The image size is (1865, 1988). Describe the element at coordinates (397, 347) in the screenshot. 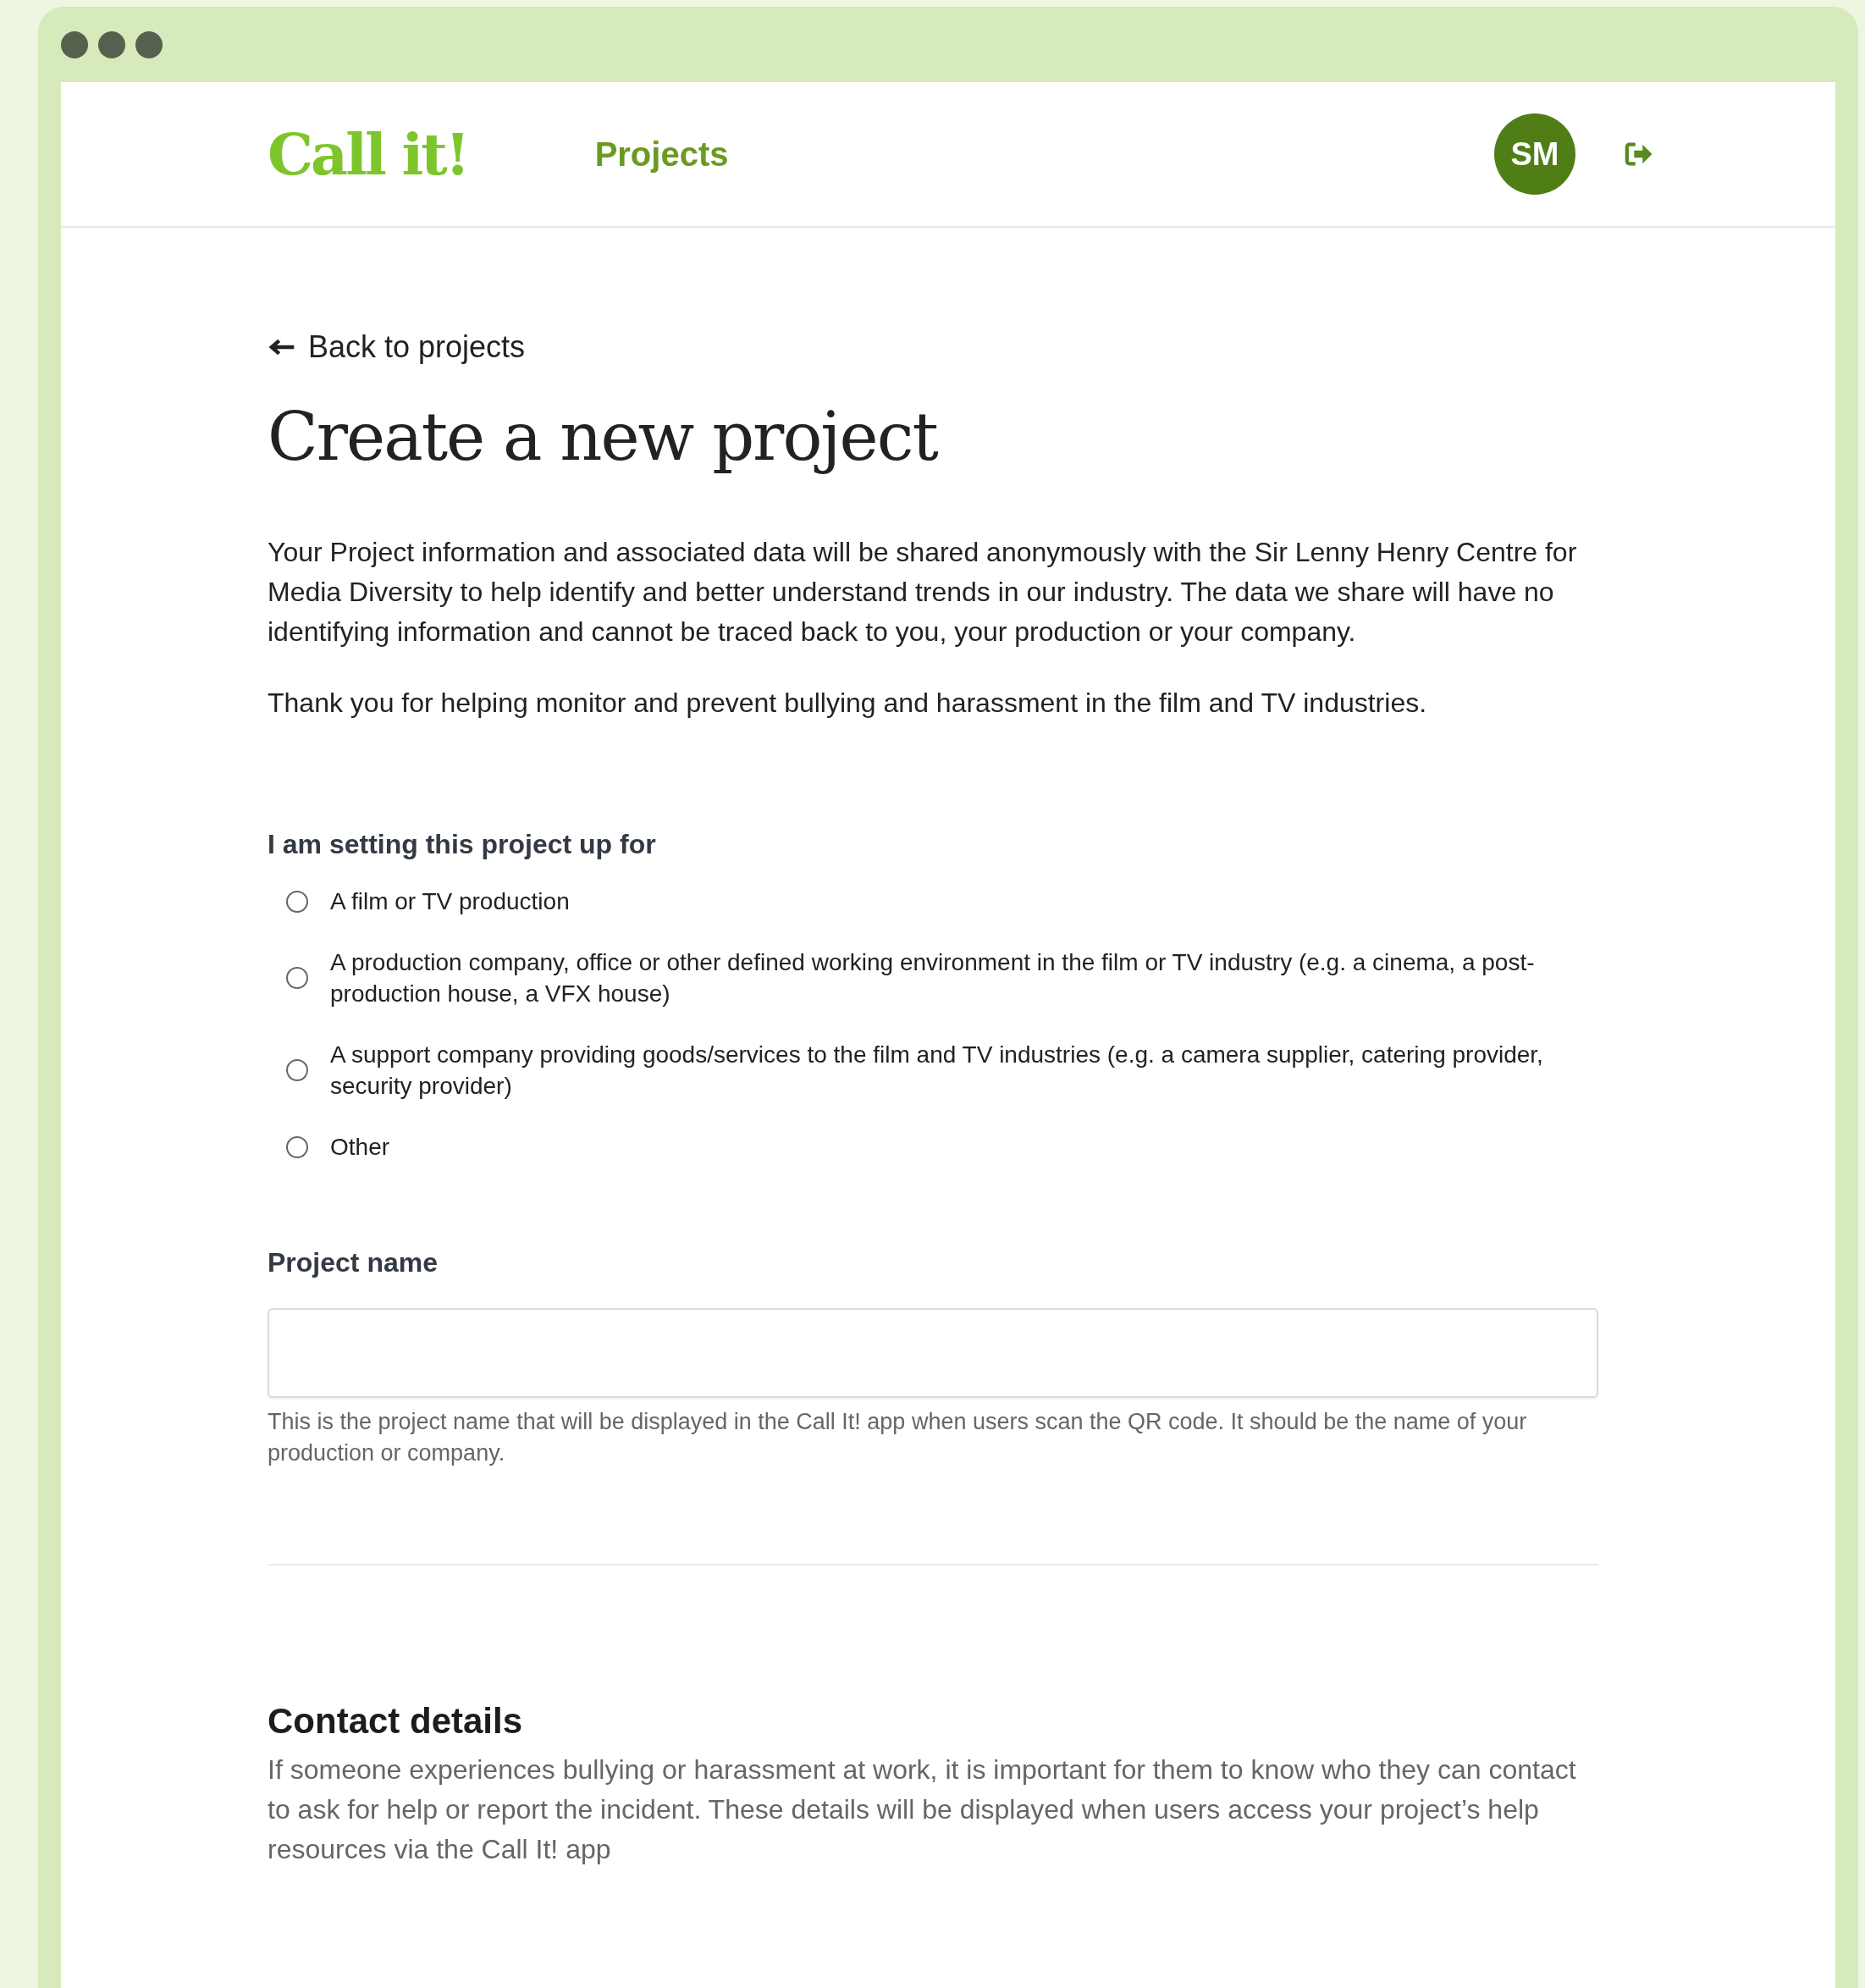

I see `back-link: Back to projects` at that location.